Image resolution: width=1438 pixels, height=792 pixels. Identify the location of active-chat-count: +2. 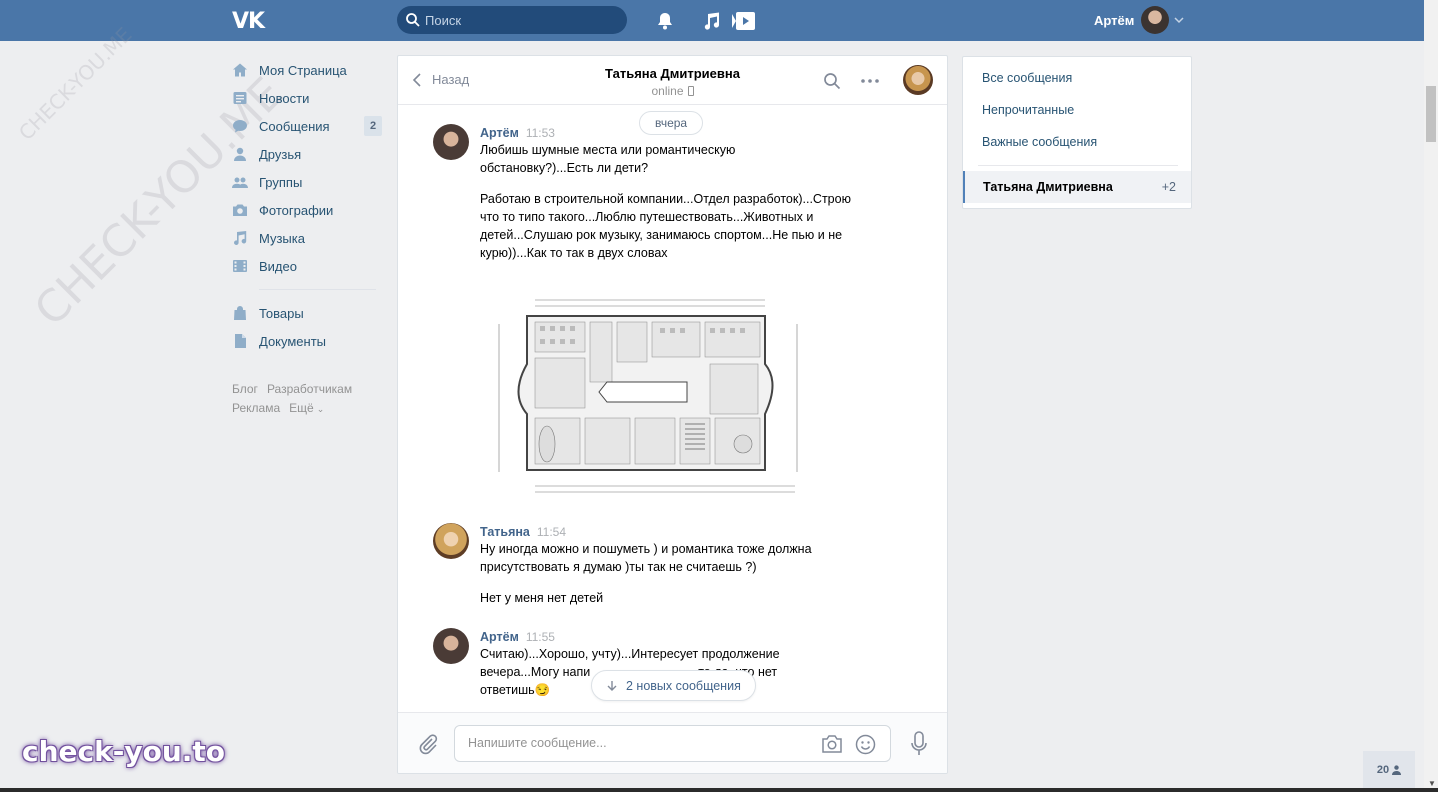
(1168, 187).